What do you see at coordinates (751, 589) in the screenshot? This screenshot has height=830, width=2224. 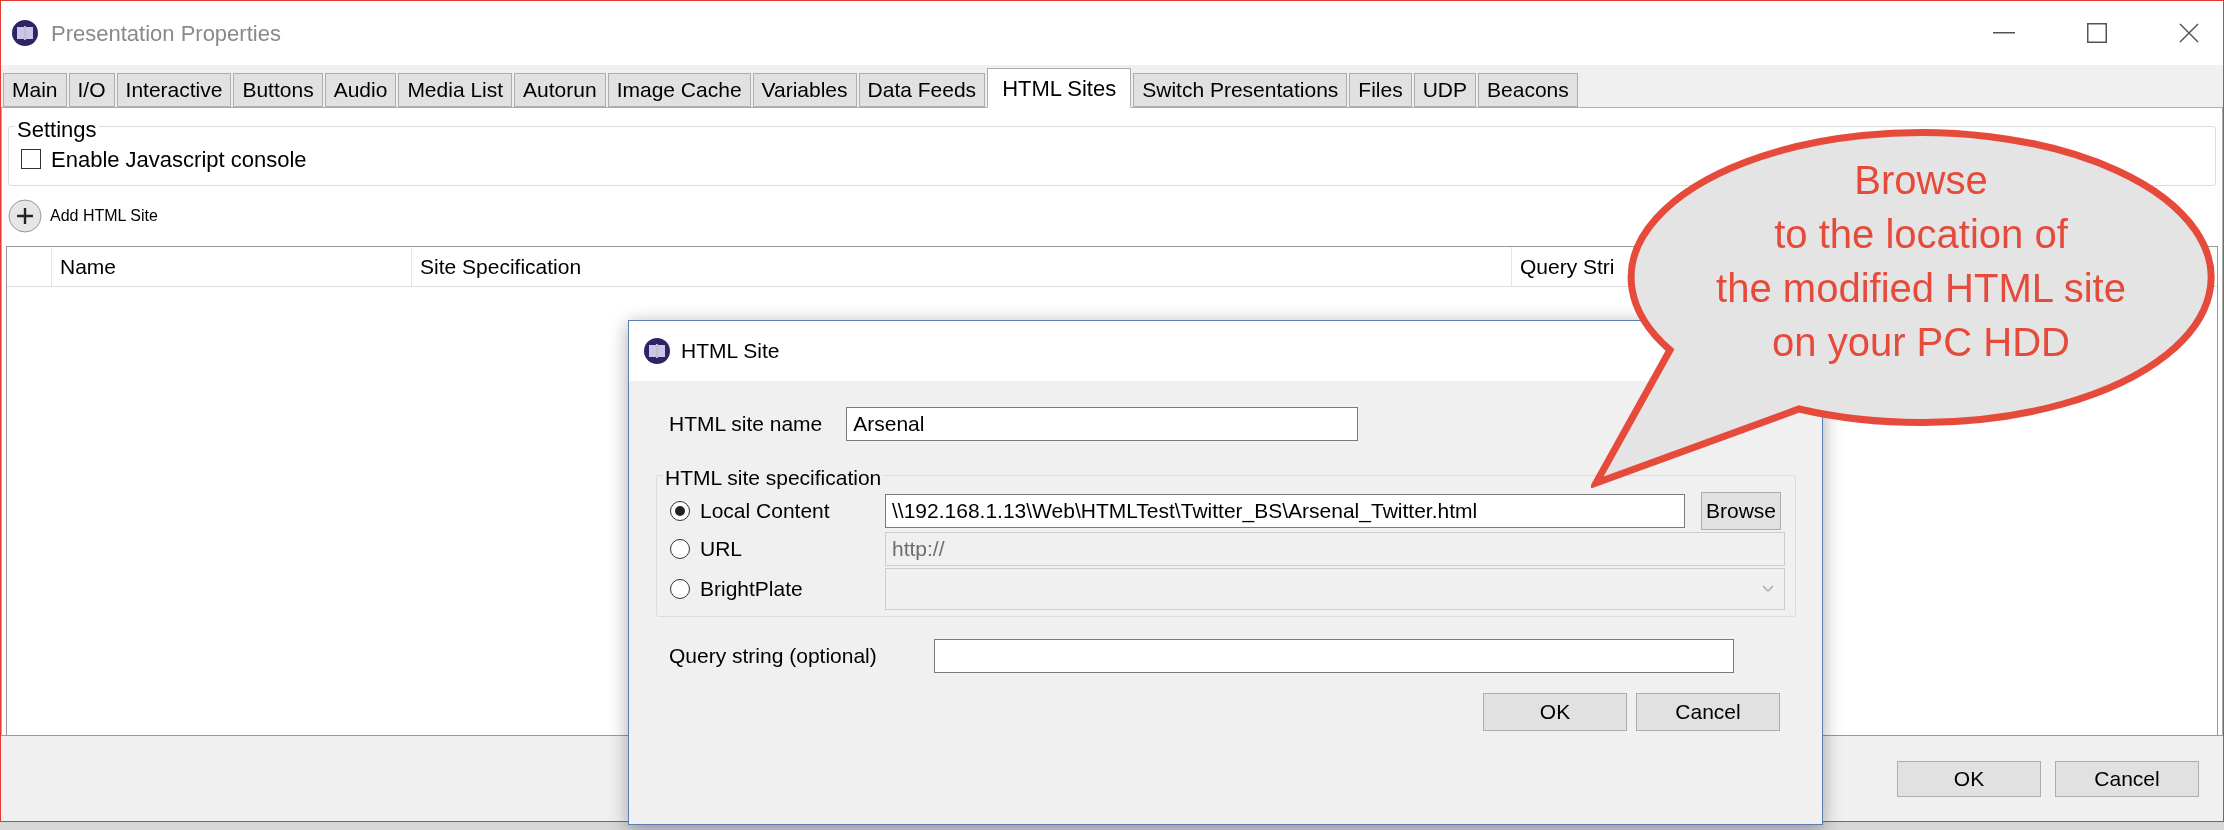 I see `radio-label: BrightPlate` at bounding box center [751, 589].